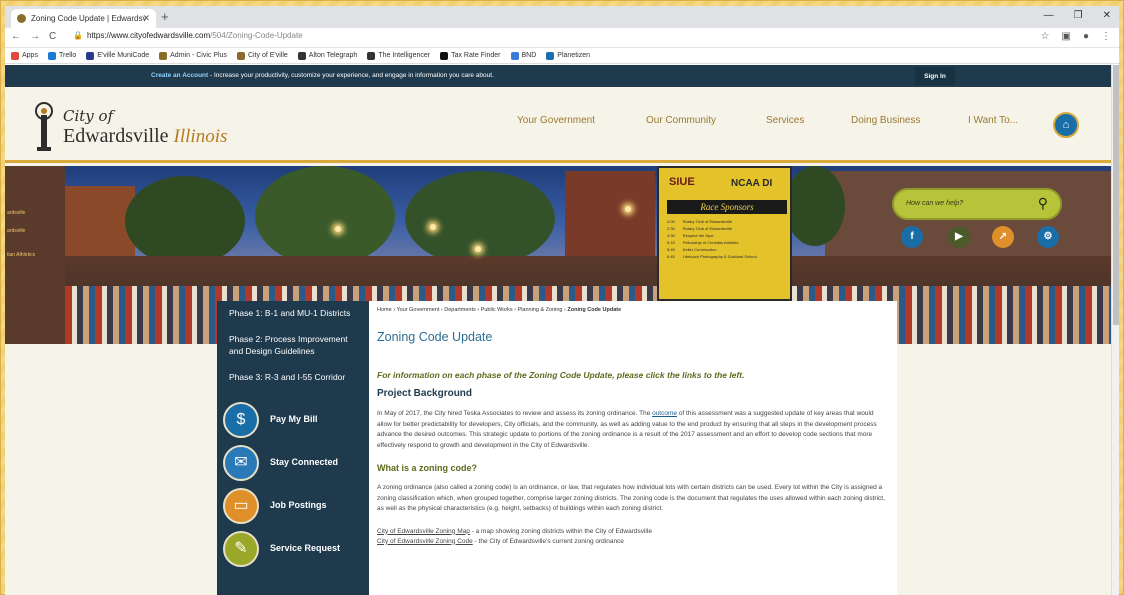 The image size is (1124, 595). I want to click on bookmark-label: Tax Rate Finder, so click(476, 55).